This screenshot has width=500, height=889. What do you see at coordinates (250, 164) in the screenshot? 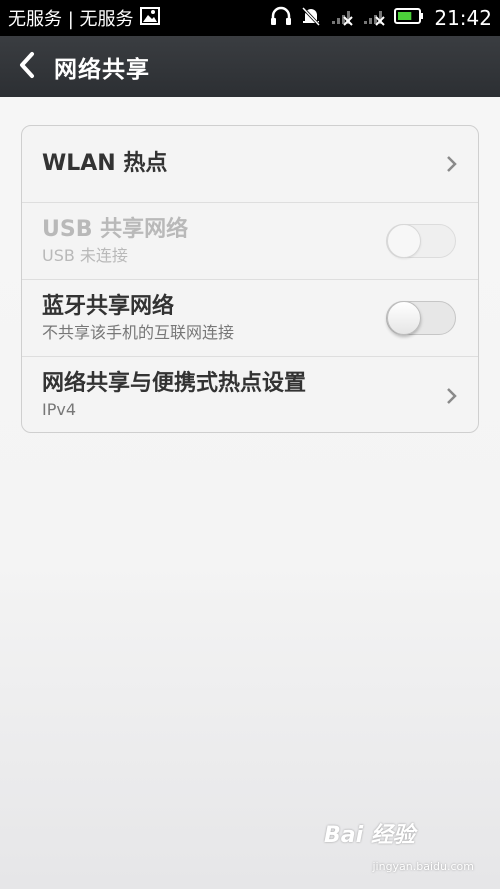
I see `setting-wlan-hotspot: WLAN 热点` at bounding box center [250, 164].